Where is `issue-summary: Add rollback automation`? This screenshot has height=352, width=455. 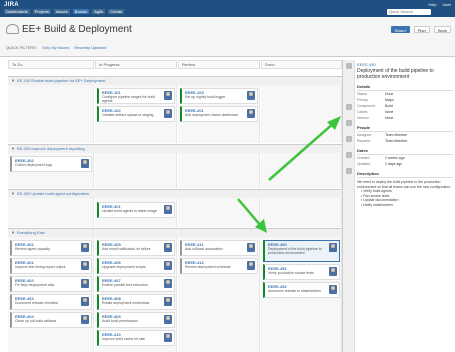 issue-summary: Add rollback automation is located at coordinates (204, 249).